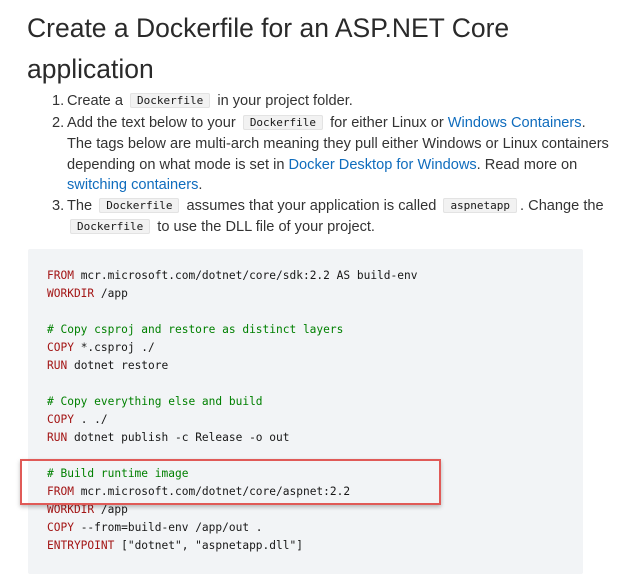 Image resolution: width=629 pixels, height=578 pixels. Describe the element at coordinates (266, 227) in the screenshot. I see `step-text: to use the DLL file of your project.` at that location.